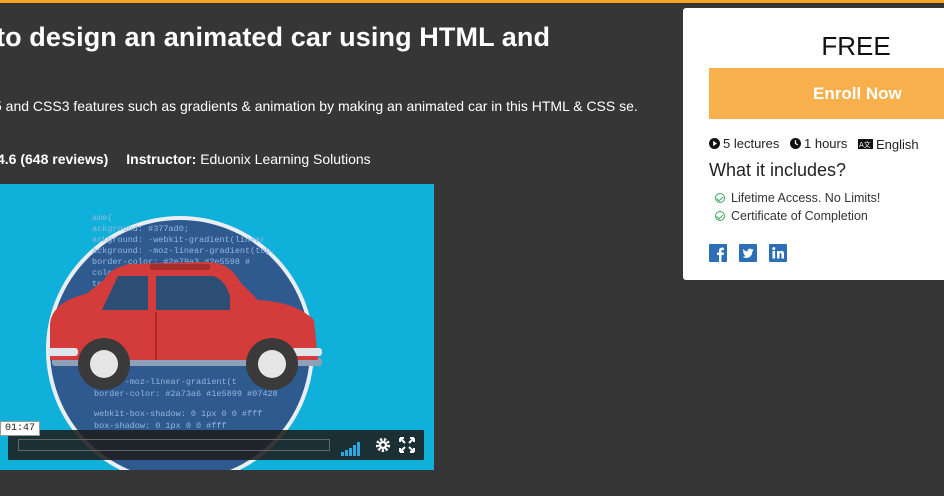 The image size is (944, 496). I want to click on language-fact: A文 English, so click(888, 144).